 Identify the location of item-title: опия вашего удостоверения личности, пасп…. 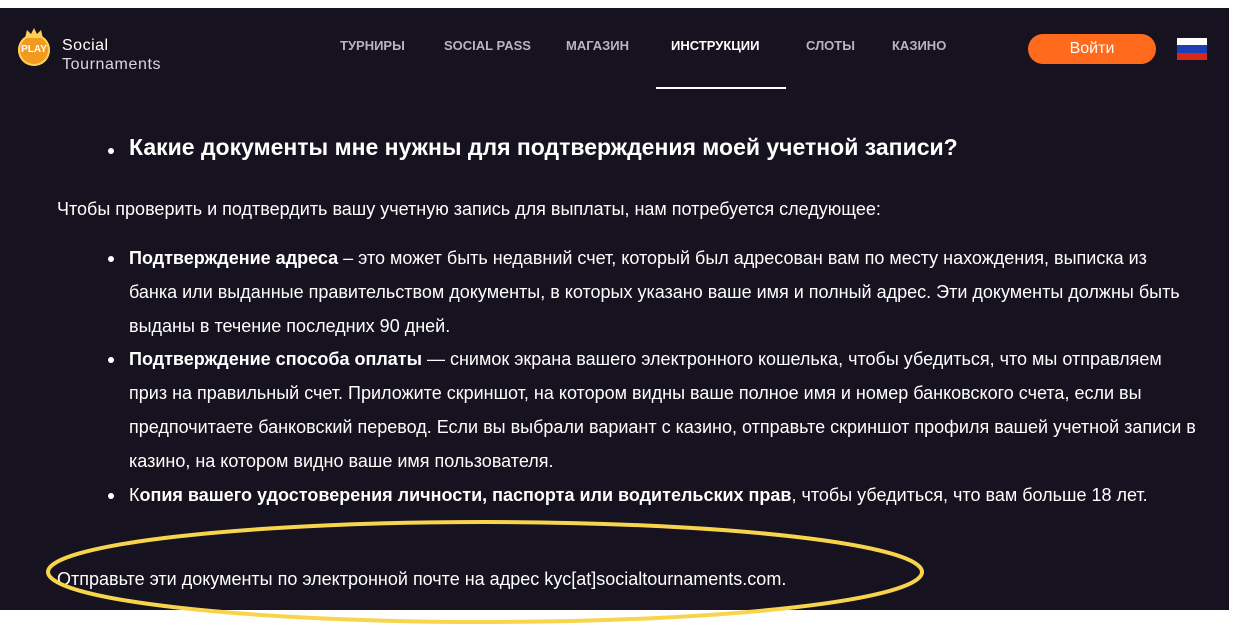
(465, 494).